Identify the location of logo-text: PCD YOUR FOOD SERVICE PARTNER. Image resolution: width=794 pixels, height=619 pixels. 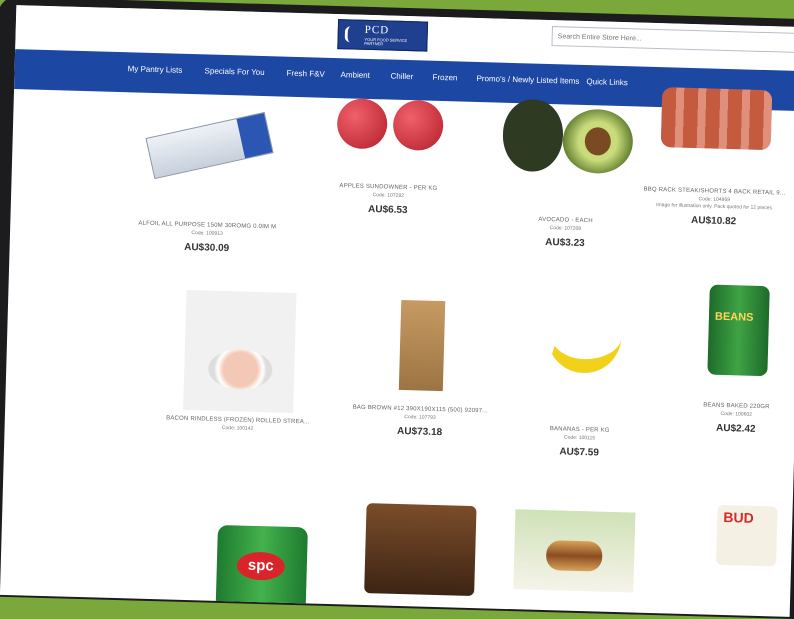
(395, 35).